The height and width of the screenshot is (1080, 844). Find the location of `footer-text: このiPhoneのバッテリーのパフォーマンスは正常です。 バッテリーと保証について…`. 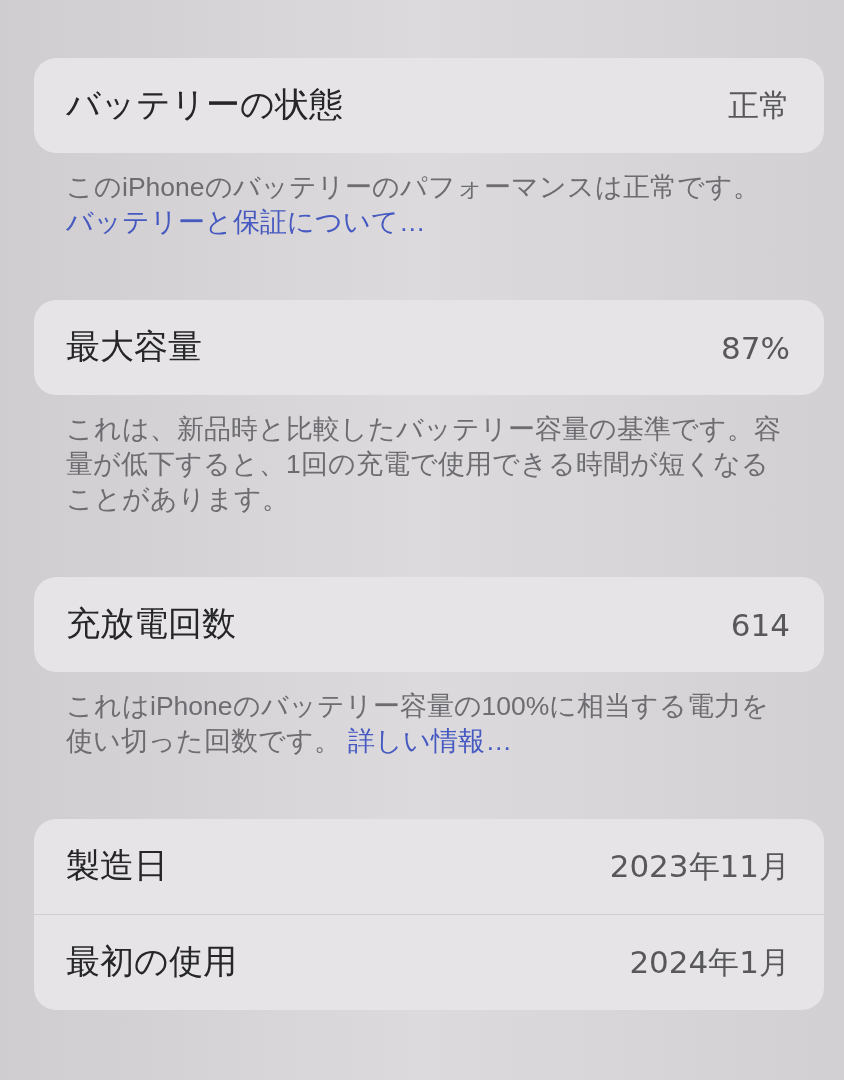

footer-text: このiPhoneのバッテリーのパフォーマンスは正常です。 バッテリーと保証について… is located at coordinates (413, 205).